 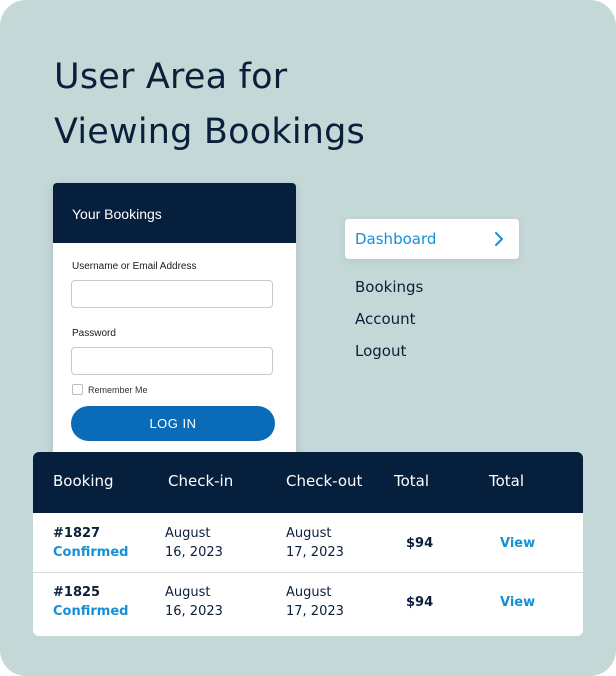 I want to click on username-input, so click(x=172, y=294).